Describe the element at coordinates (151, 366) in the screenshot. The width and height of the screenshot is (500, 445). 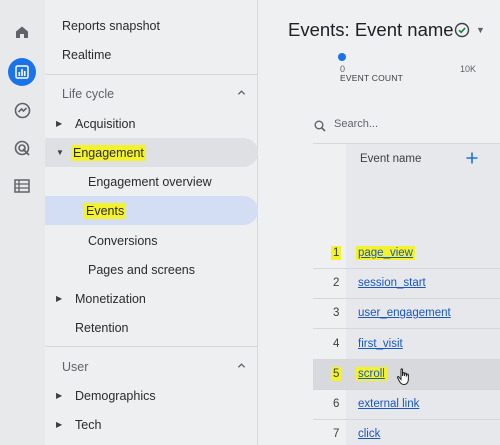
I see `nav-section-user: User` at that location.